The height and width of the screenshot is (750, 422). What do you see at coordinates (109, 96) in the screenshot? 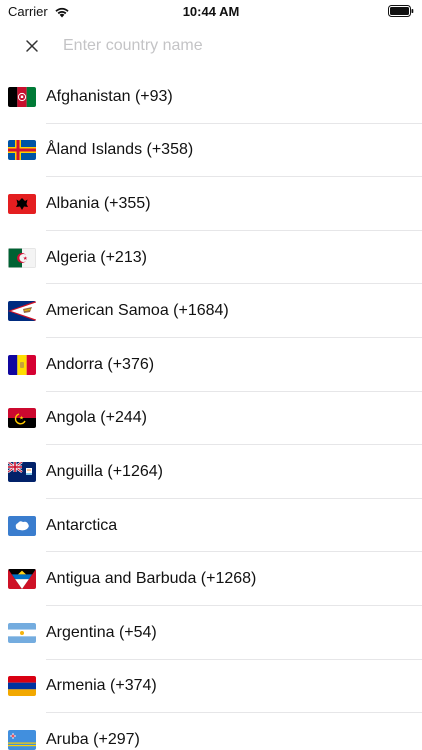
I see `country-label: Afghanistan (+93)` at bounding box center [109, 96].